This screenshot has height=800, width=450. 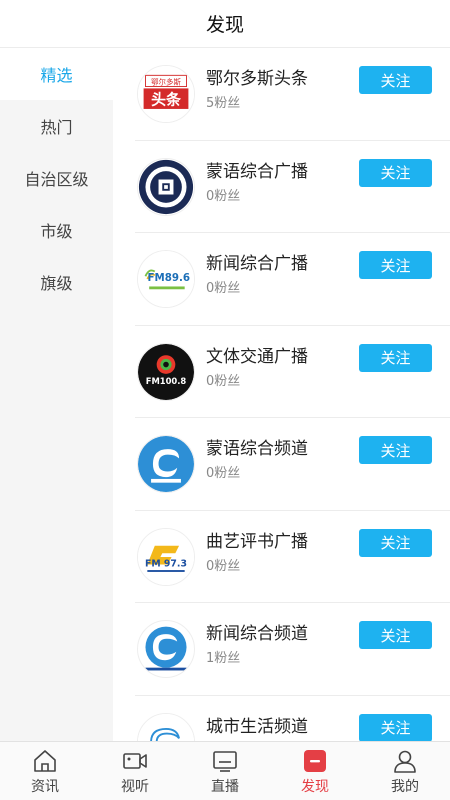 I want to click on svg-text: FM100.8, so click(x=166, y=381).